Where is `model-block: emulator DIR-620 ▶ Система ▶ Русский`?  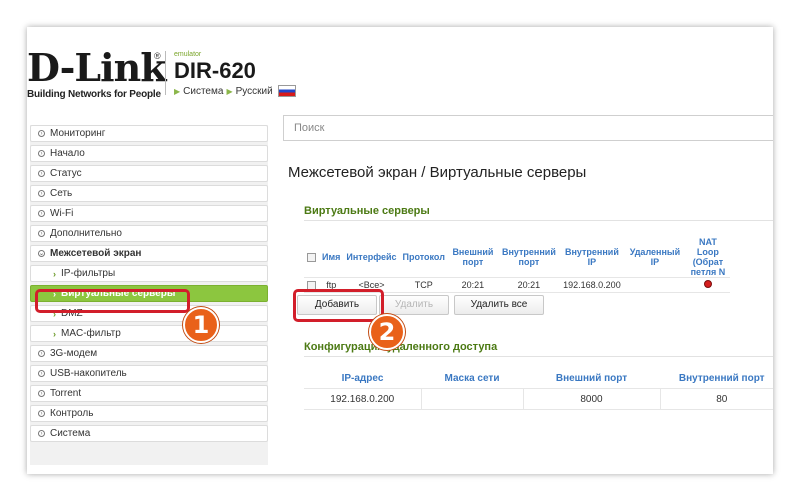 model-block: emulator DIR-620 ▶ Система ▶ Русский is located at coordinates (235, 74).